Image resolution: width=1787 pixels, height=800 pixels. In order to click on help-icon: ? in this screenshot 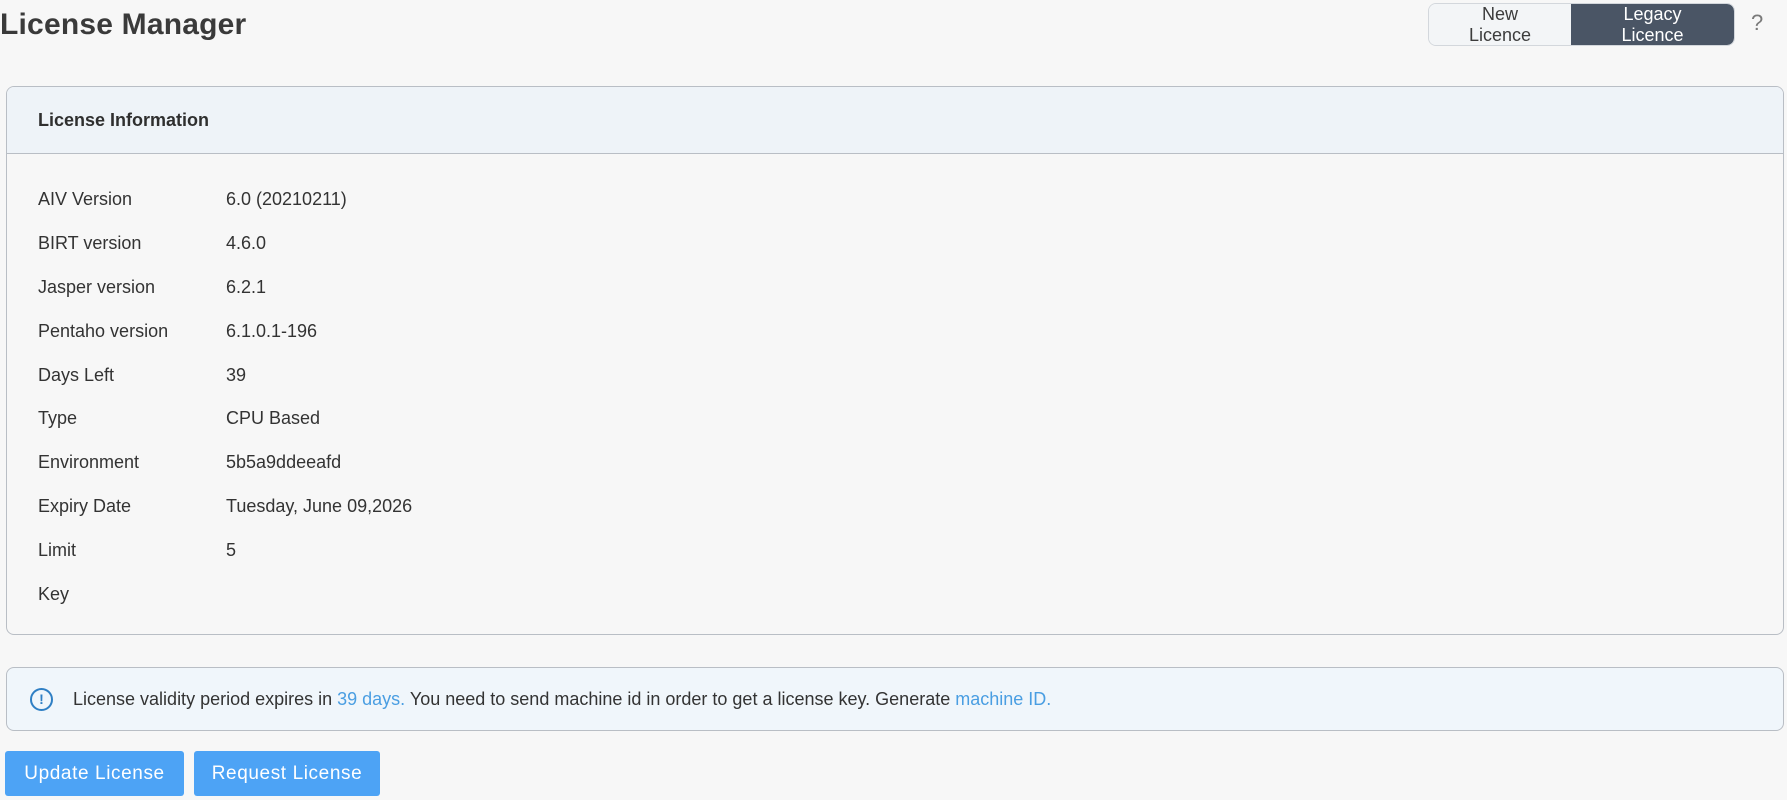, I will do `click(1757, 23)`.